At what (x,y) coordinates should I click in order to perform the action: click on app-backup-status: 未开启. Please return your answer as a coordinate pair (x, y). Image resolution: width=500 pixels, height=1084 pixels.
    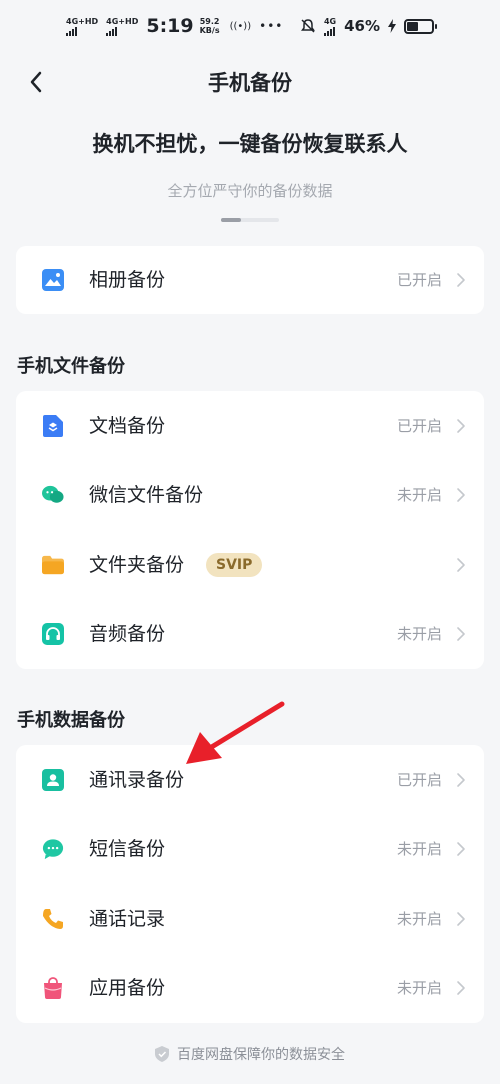
    Looking at the image, I should click on (419, 988).